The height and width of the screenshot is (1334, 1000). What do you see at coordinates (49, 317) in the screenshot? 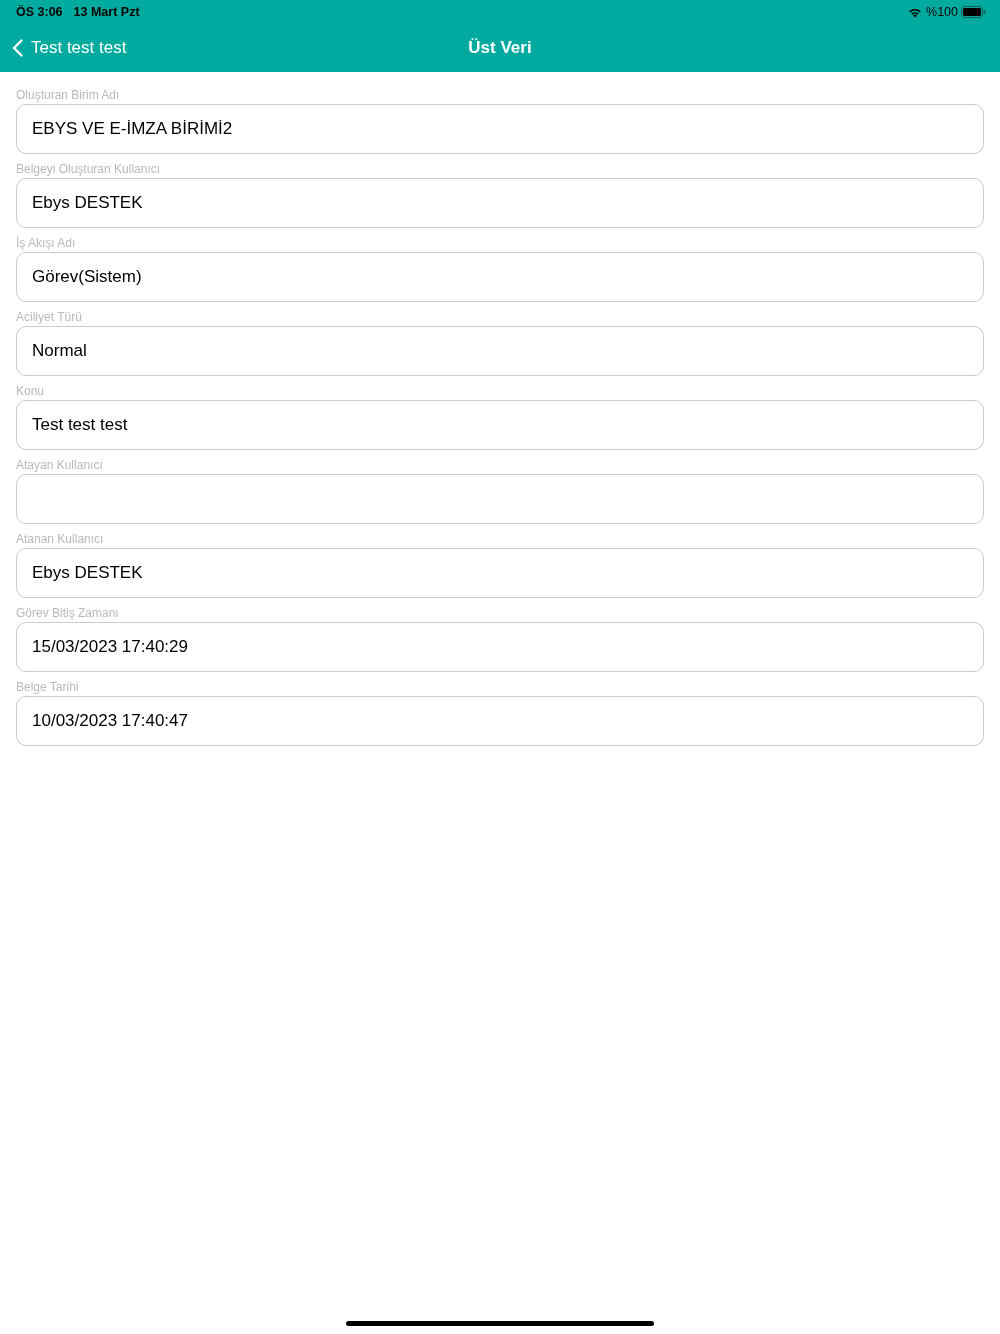
I see `field-label: Aciliyet Türü` at bounding box center [49, 317].